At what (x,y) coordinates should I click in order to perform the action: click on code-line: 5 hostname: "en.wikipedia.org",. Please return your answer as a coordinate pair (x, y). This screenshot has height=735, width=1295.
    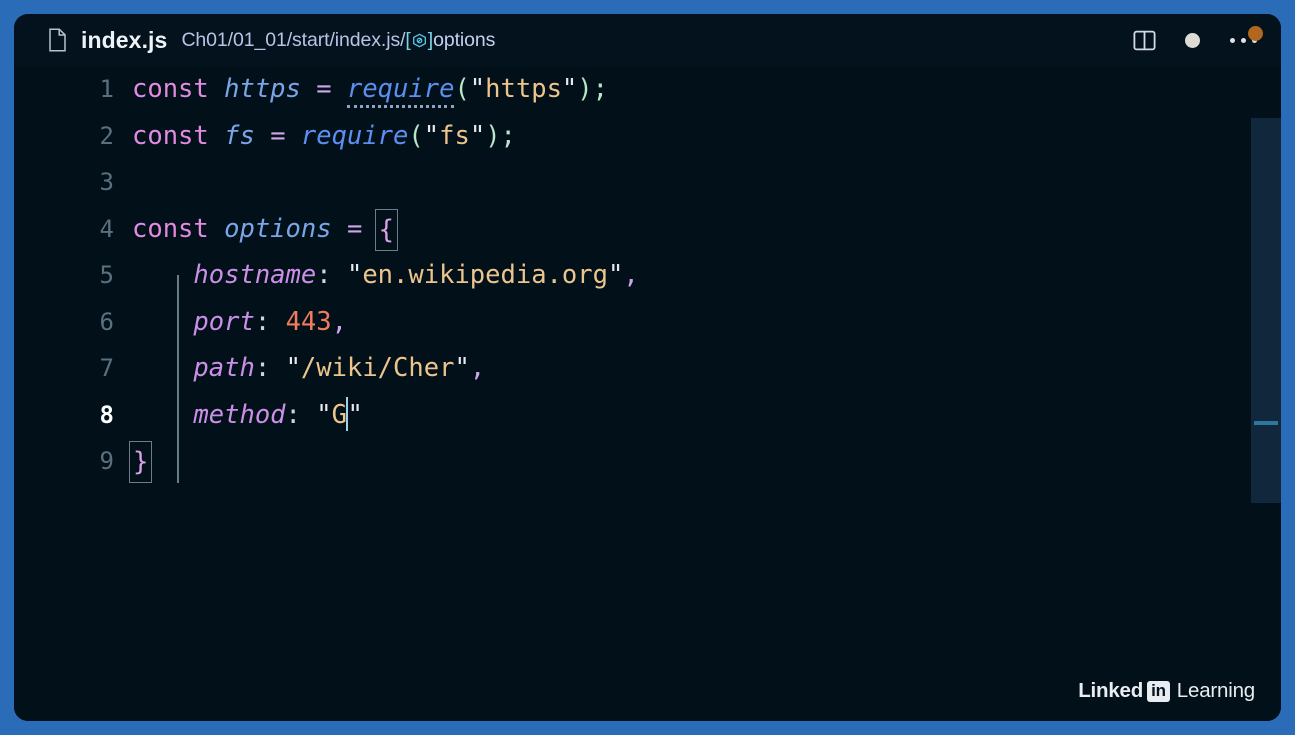
    Looking at the image, I should click on (647, 275).